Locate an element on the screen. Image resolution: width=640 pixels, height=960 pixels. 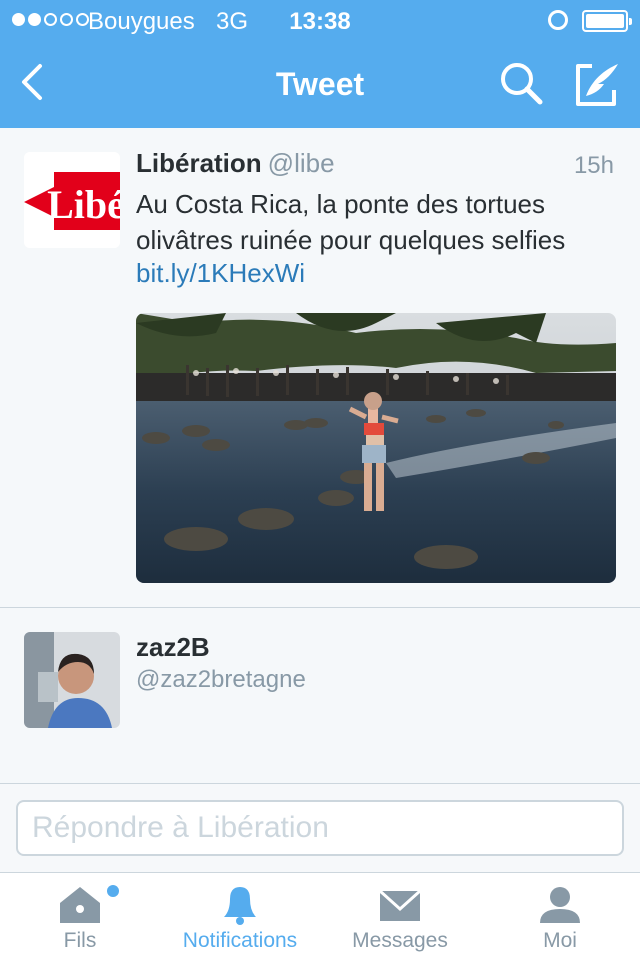
user-photo is located at coordinates (72, 680).